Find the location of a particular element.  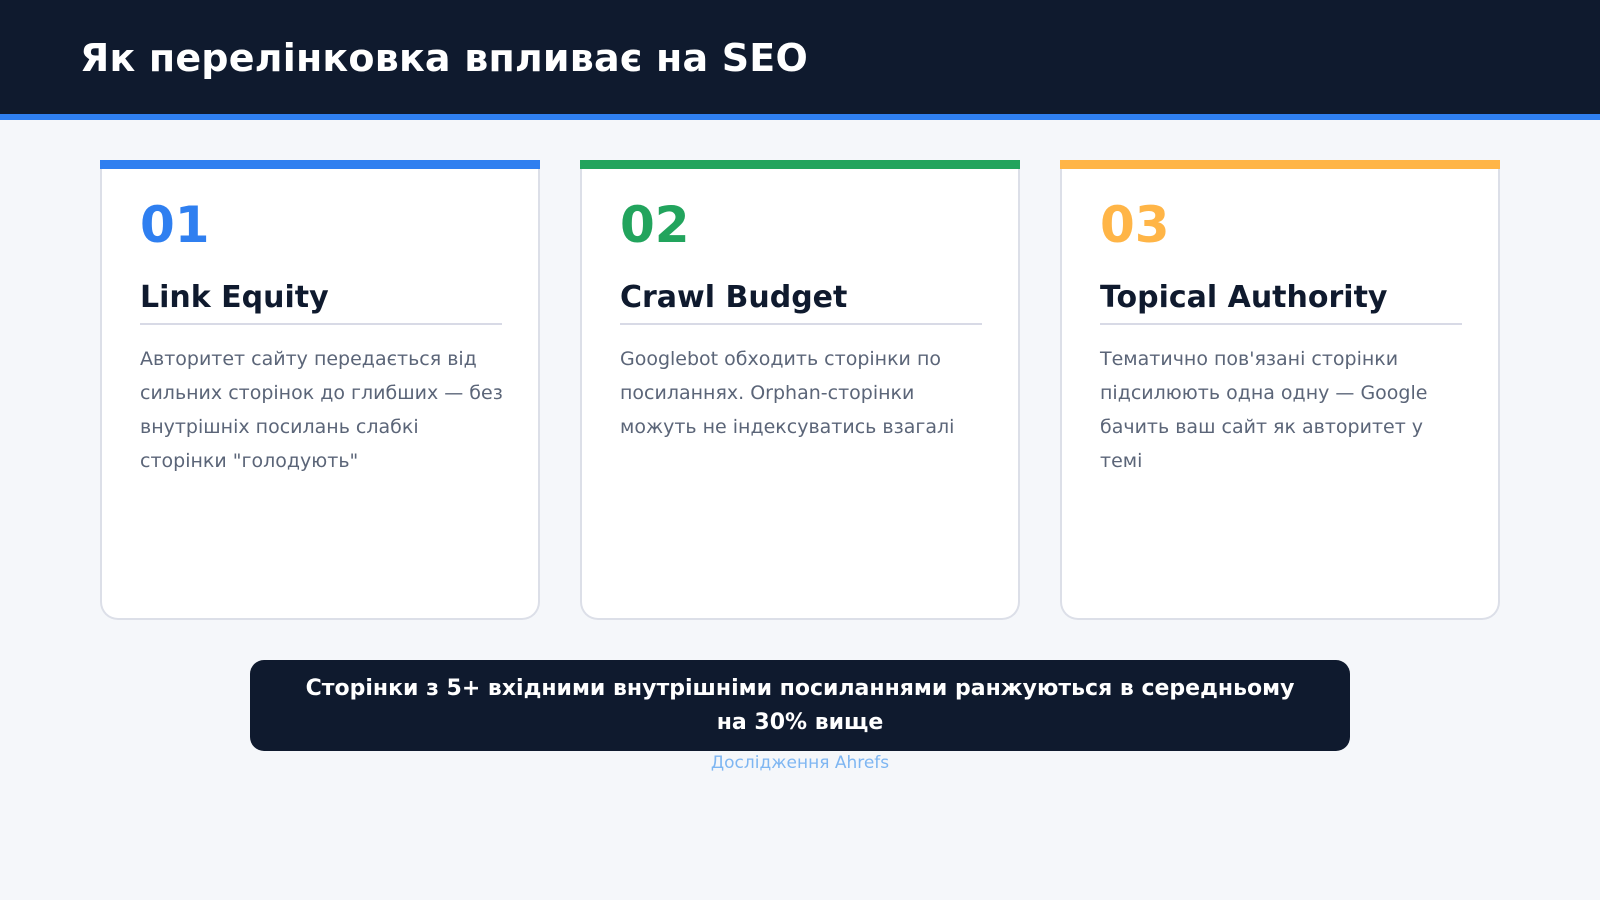

header-accent-line is located at coordinates (800, 117).